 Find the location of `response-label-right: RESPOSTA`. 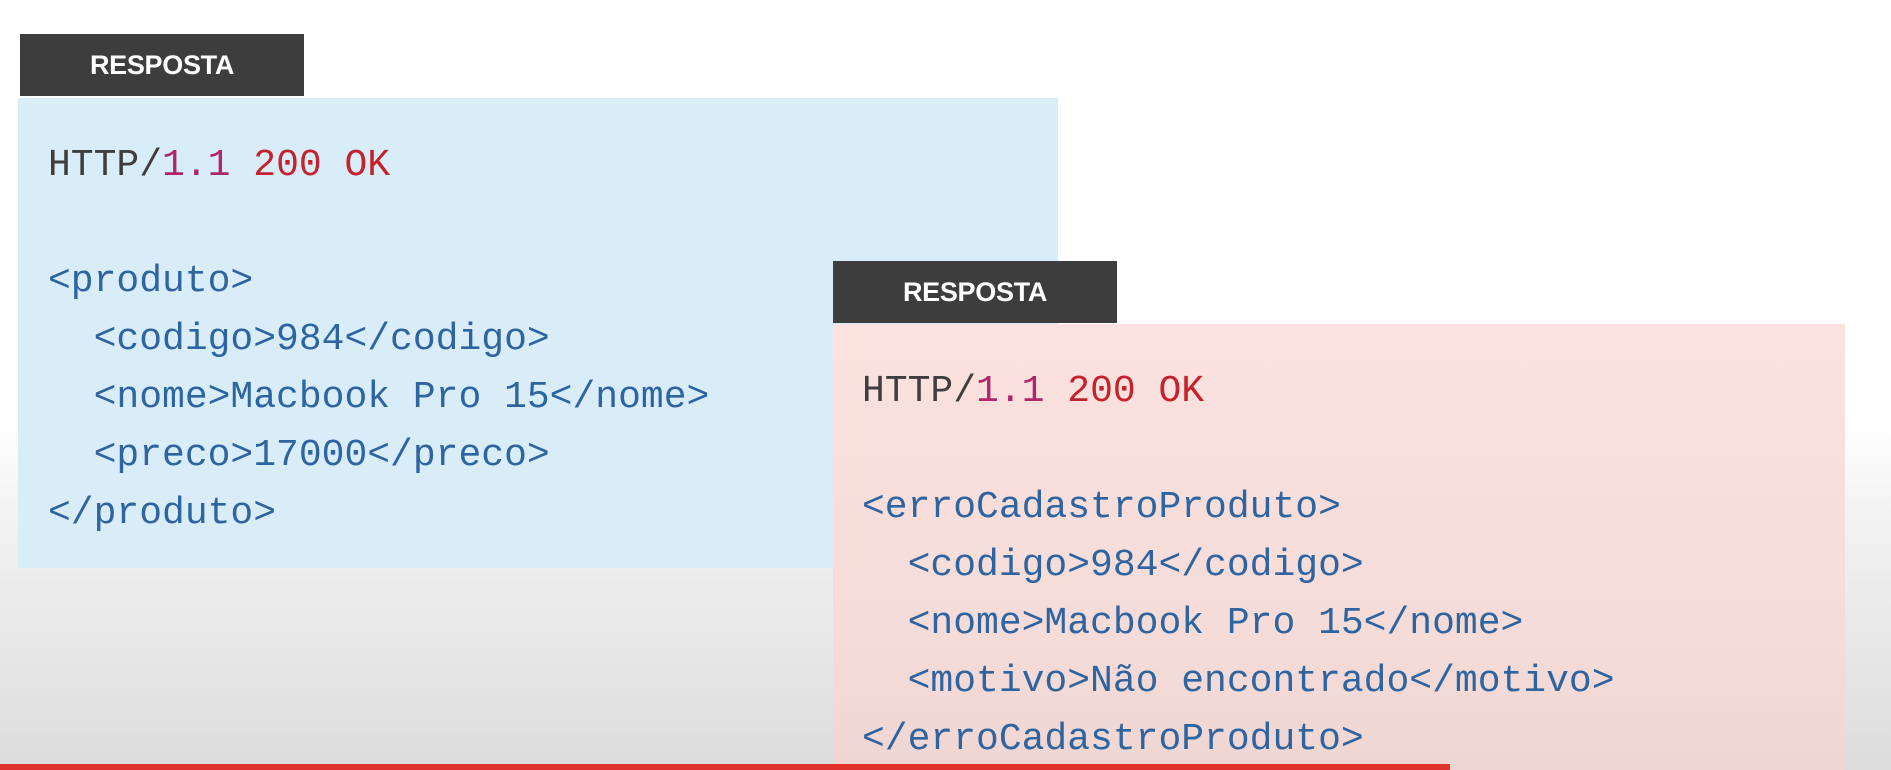

response-label-right: RESPOSTA is located at coordinates (975, 292).